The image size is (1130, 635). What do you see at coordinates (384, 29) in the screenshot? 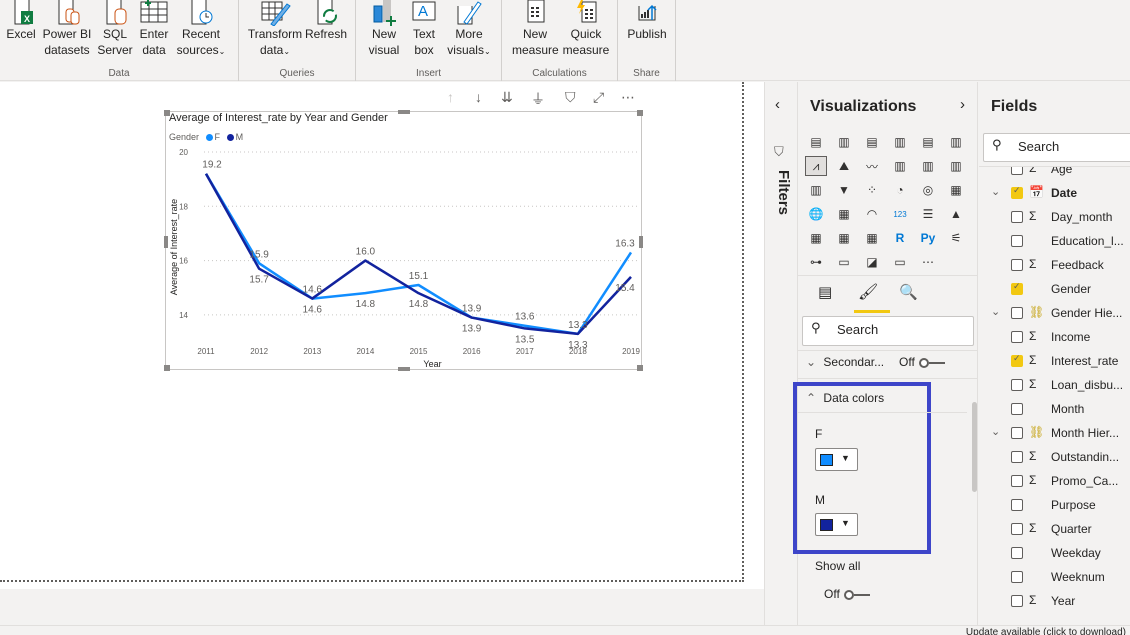
I see `new-visual-button: New visual` at bounding box center [384, 29].